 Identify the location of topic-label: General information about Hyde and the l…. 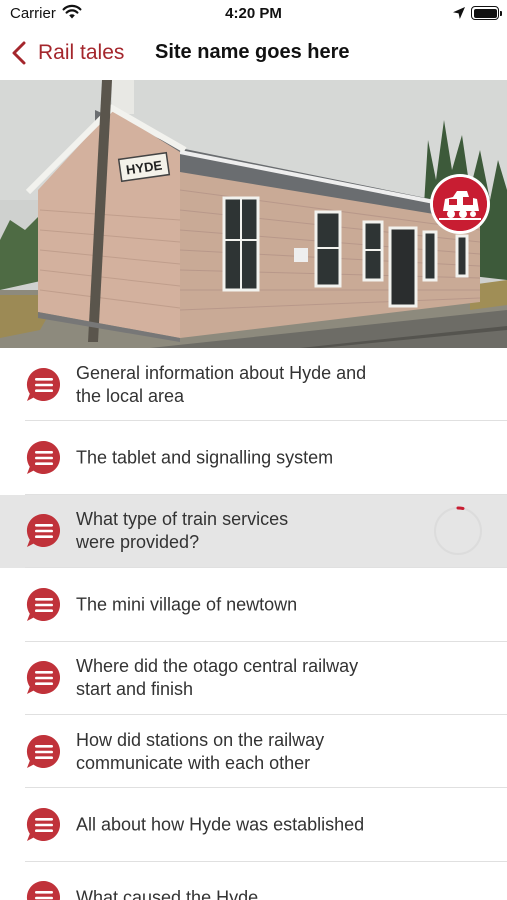
(221, 384).